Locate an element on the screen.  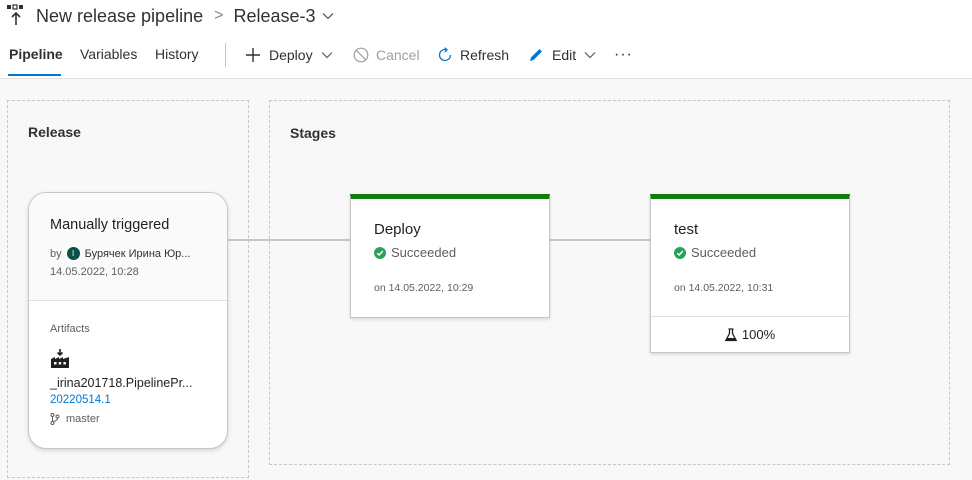
active-tab-indicator is located at coordinates (34, 75).